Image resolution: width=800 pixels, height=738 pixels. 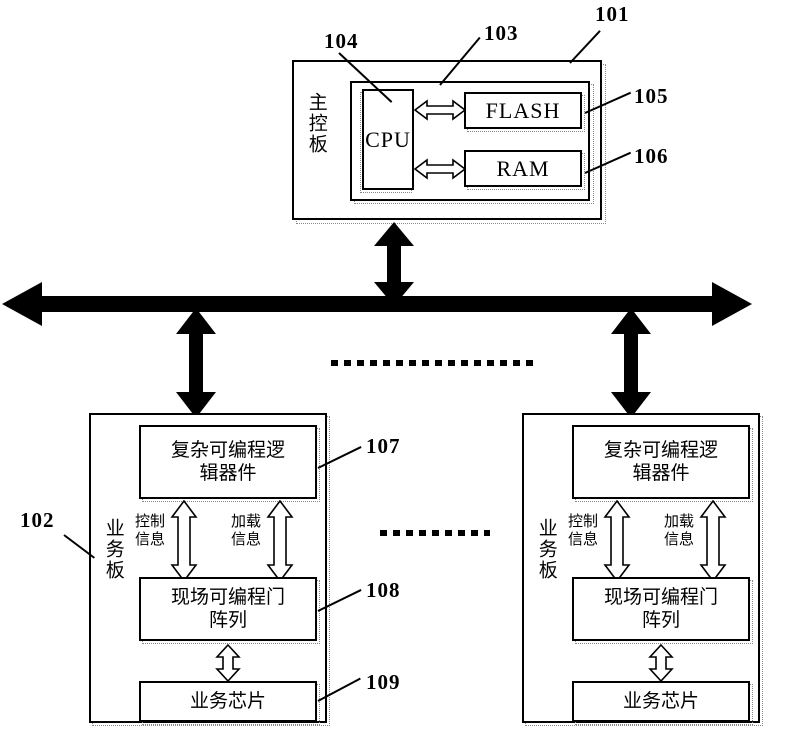 What do you see at coordinates (585, 47) in the screenshot?
I see `ref-101-leader` at bounding box center [585, 47].